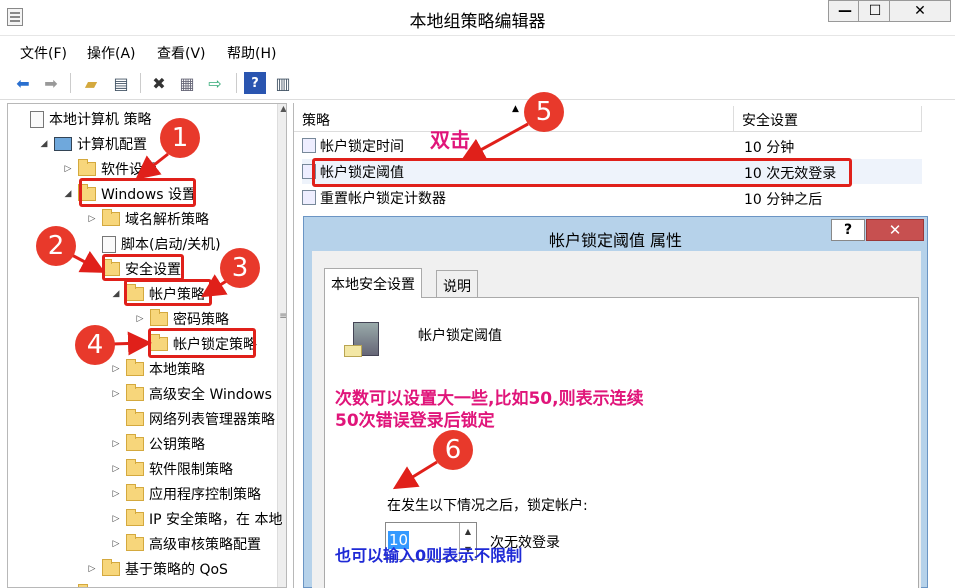 The width and height of the screenshot is (955, 588). I want to click on setting-name: 帐户锁定阈值, so click(460, 336).